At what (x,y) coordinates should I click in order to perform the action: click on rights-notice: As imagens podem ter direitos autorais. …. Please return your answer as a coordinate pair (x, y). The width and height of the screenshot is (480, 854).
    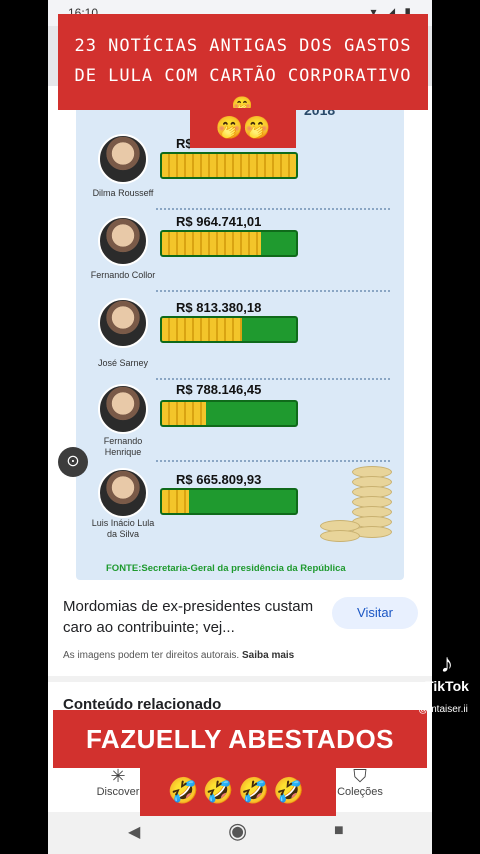
    Looking at the image, I should click on (178, 655).